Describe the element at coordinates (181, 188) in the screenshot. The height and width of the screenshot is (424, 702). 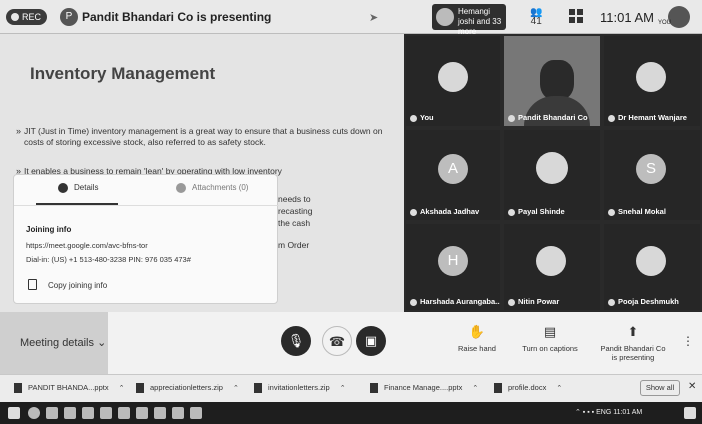
I see `attachment-icon` at that location.